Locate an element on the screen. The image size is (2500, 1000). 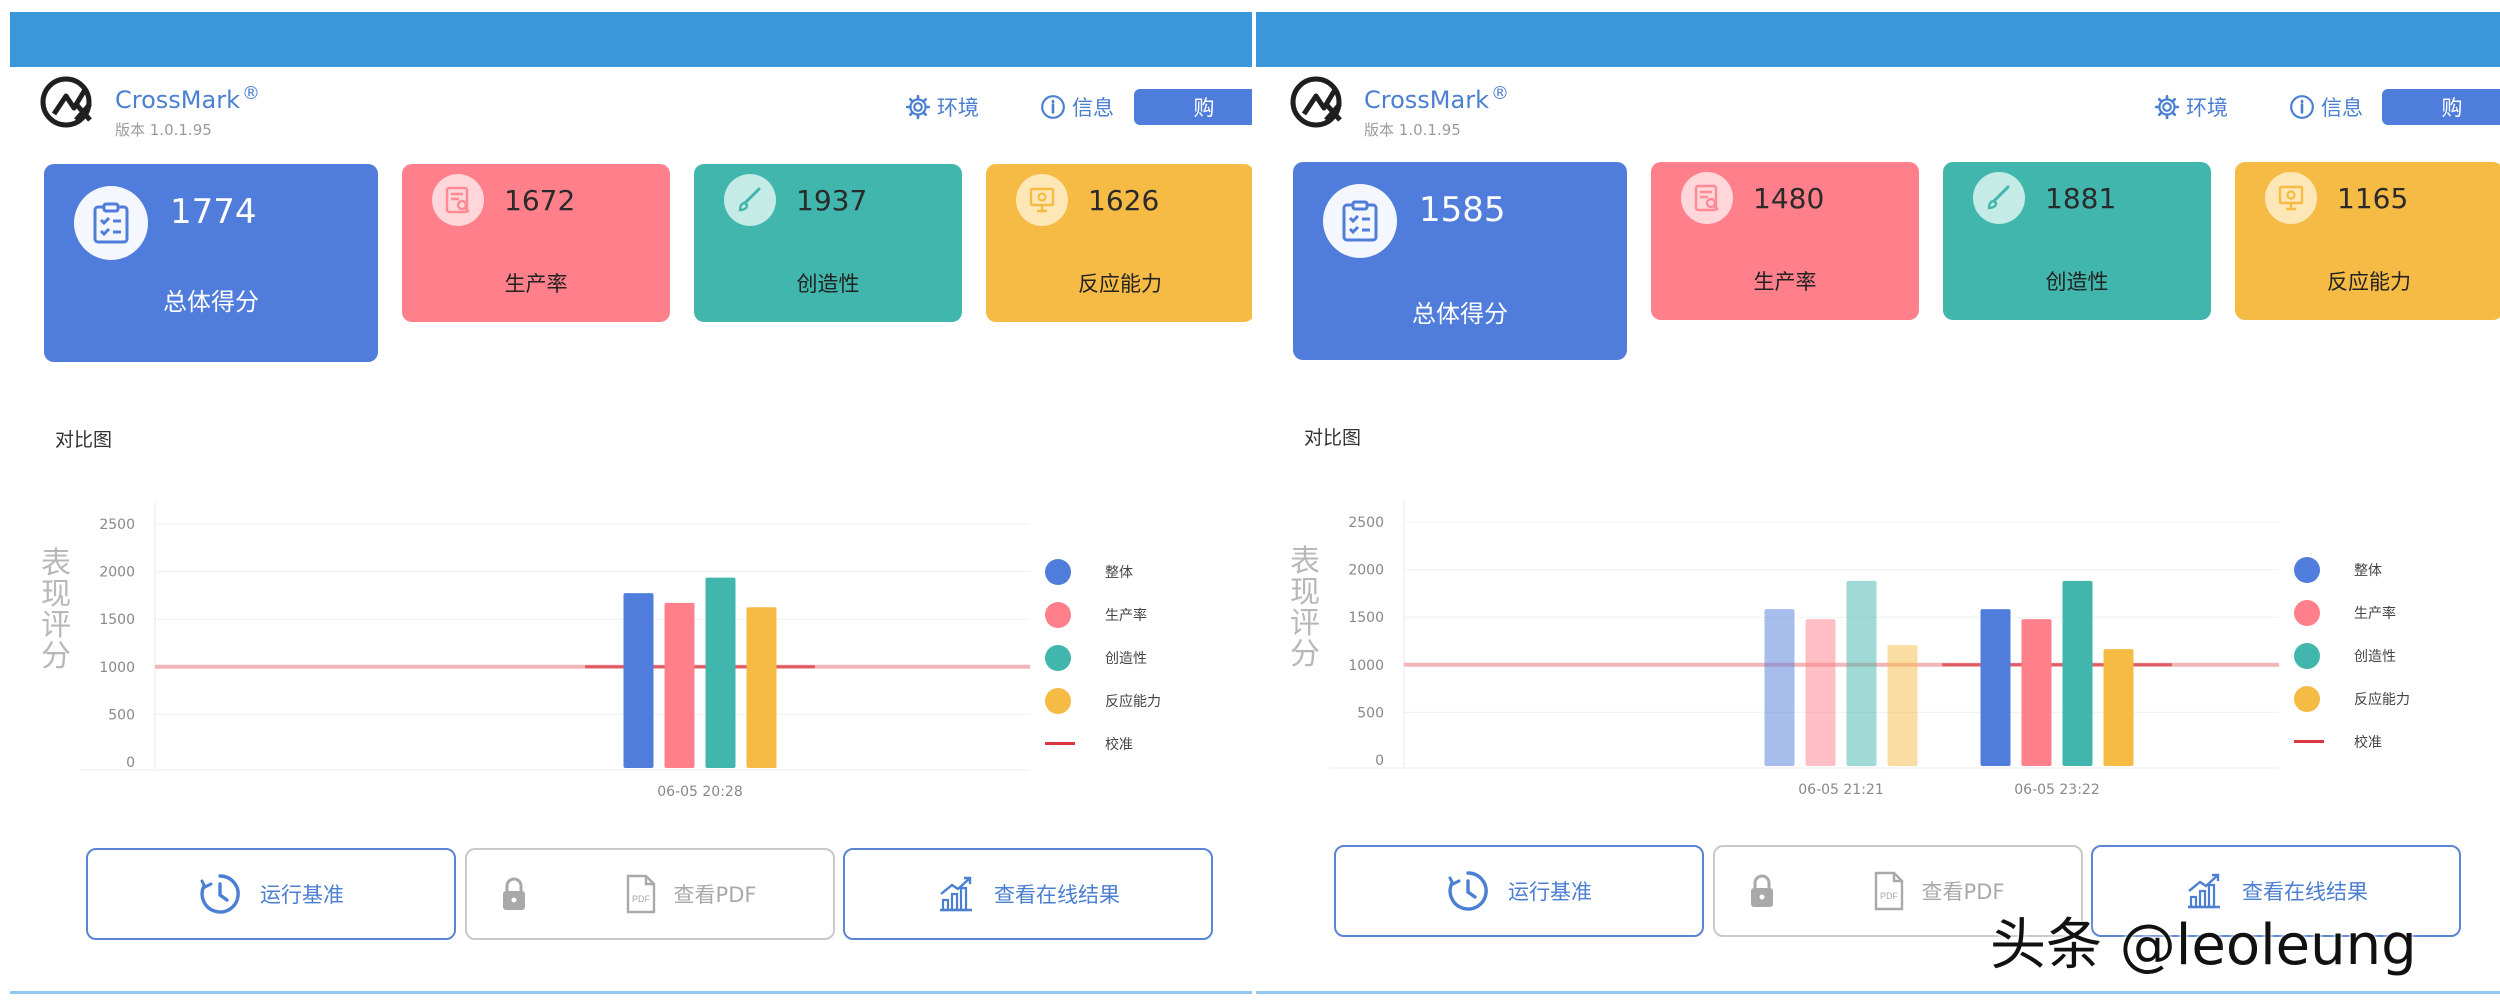
x-tick-label: 06-05 20:28 is located at coordinates (699, 792).